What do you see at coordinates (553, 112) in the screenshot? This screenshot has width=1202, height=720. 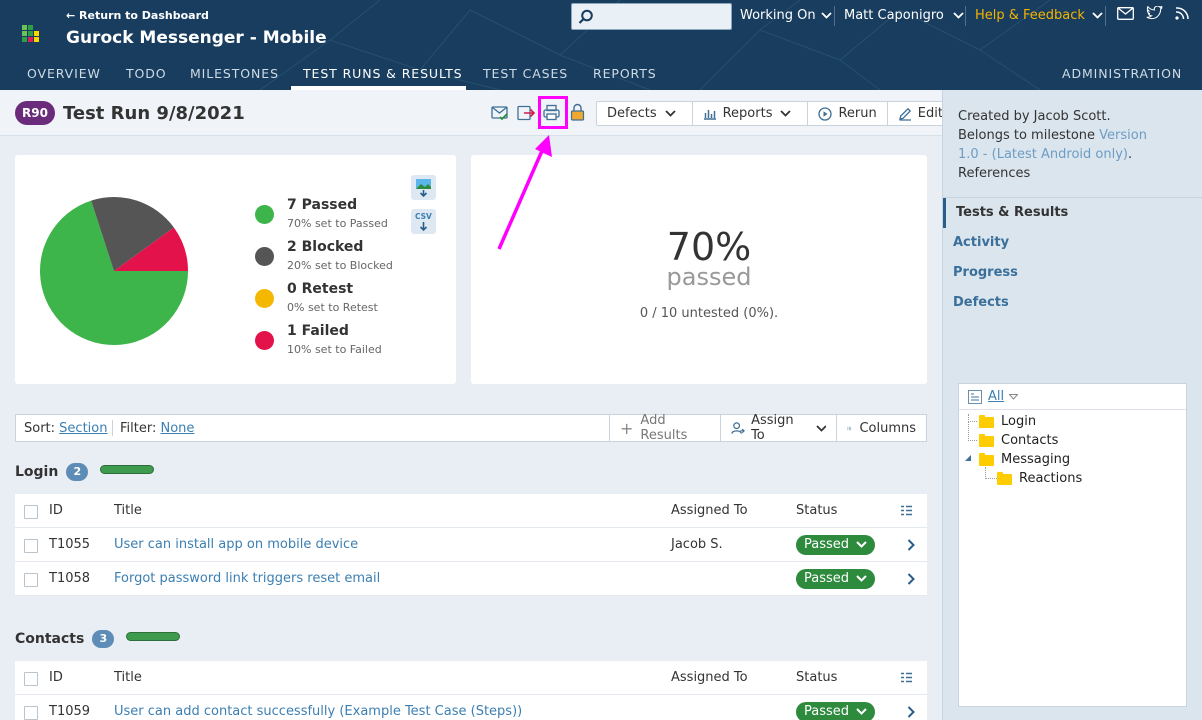 I see `print-button-highlight` at bounding box center [553, 112].